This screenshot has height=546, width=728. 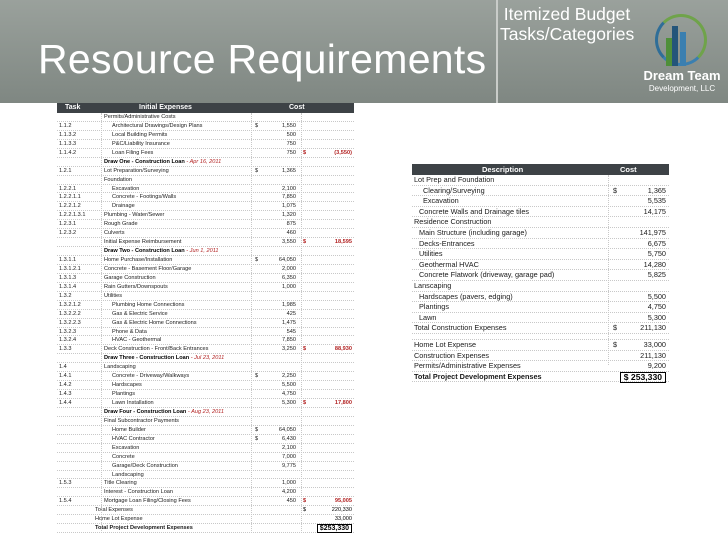 What do you see at coordinates (70, 304) in the screenshot?
I see `task-id: 1.3.2.1.2` at bounding box center [70, 304].